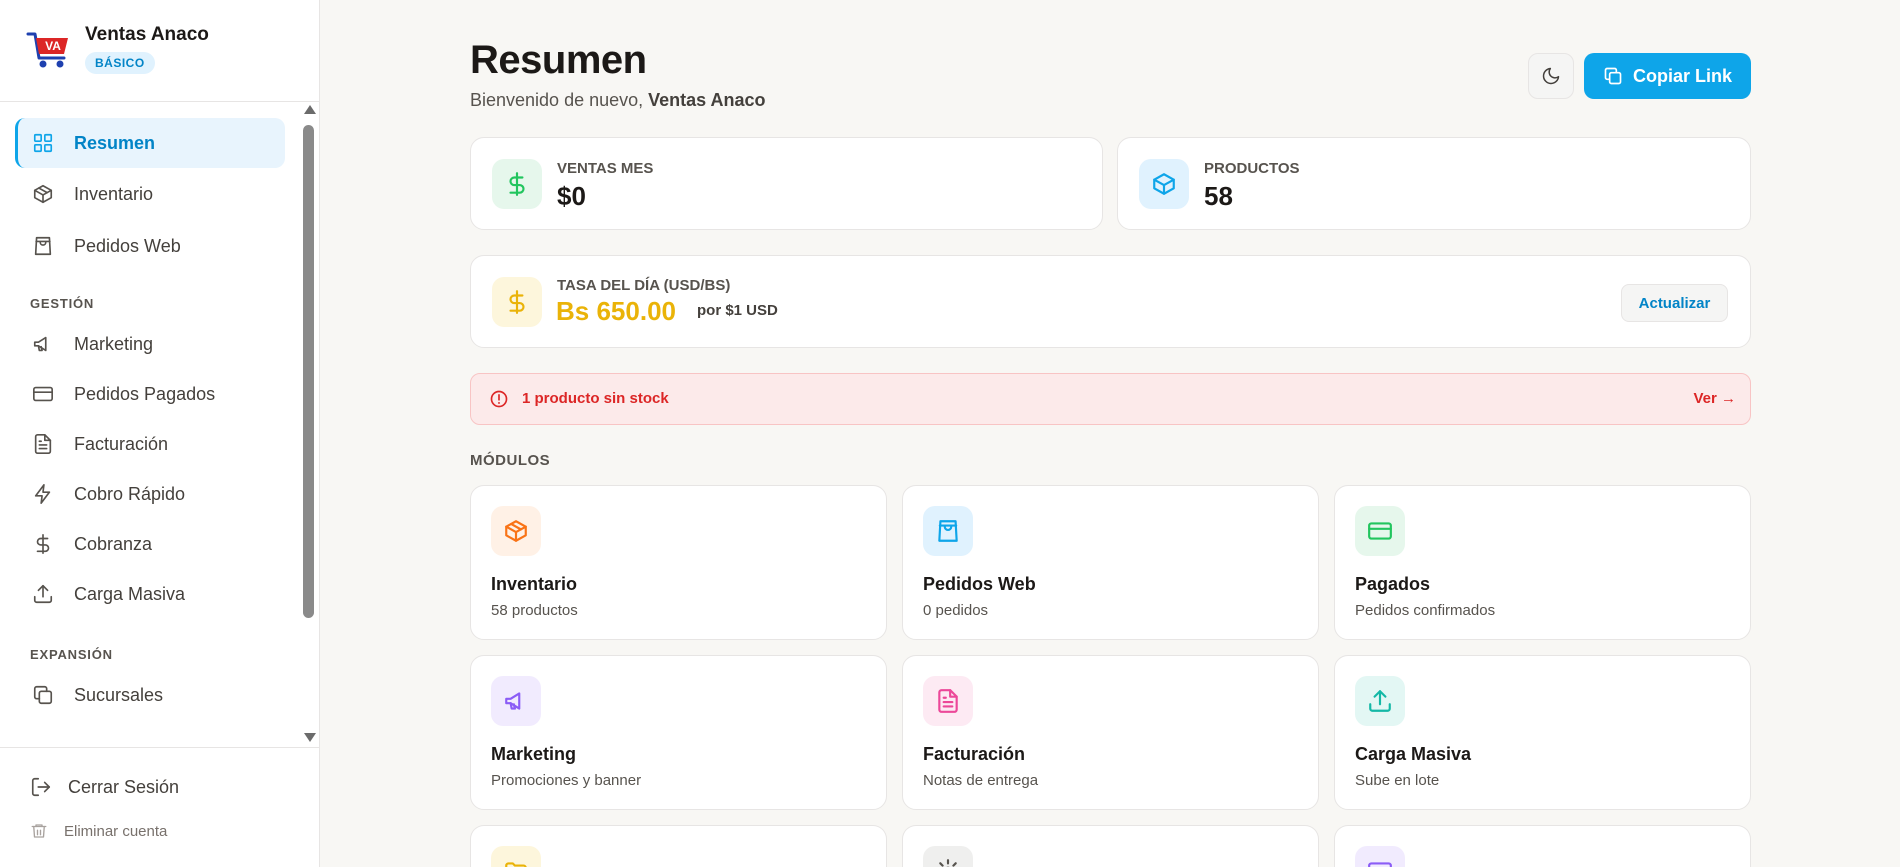  What do you see at coordinates (127, 245) in the screenshot?
I see `sidebar-item-label: Pedidos Web` at bounding box center [127, 245].